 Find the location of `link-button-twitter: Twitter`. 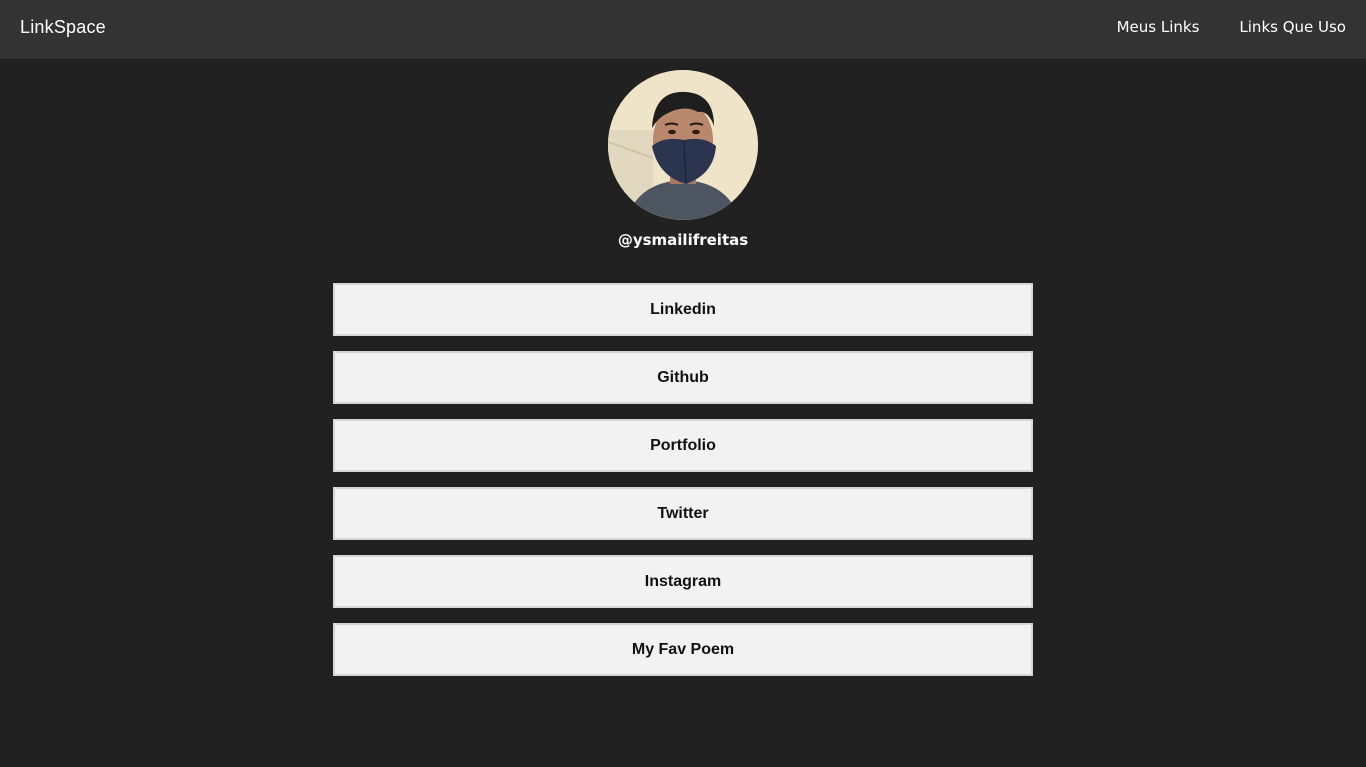

link-button-twitter: Twitter is located at coordinates (683, 513).